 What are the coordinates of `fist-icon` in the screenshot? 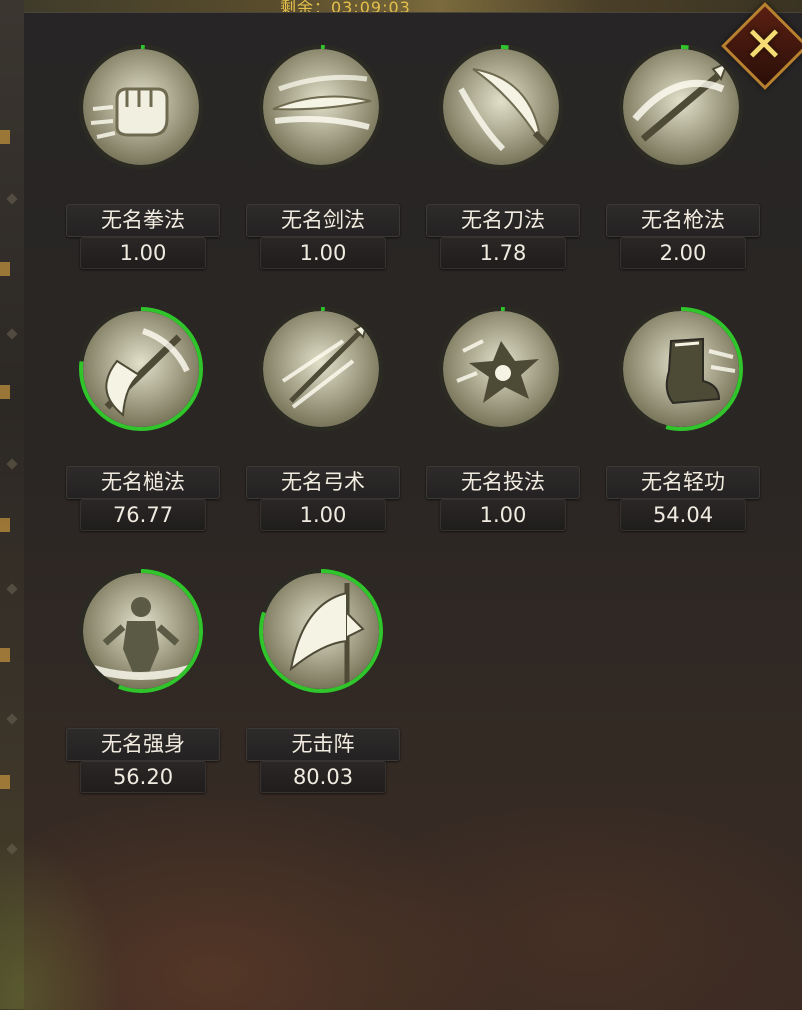 It's located at (141, 107).